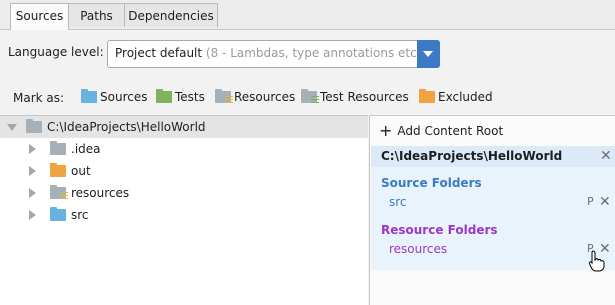  I want to click on resource-folders-title: Resource Folders, so click(439, 230).